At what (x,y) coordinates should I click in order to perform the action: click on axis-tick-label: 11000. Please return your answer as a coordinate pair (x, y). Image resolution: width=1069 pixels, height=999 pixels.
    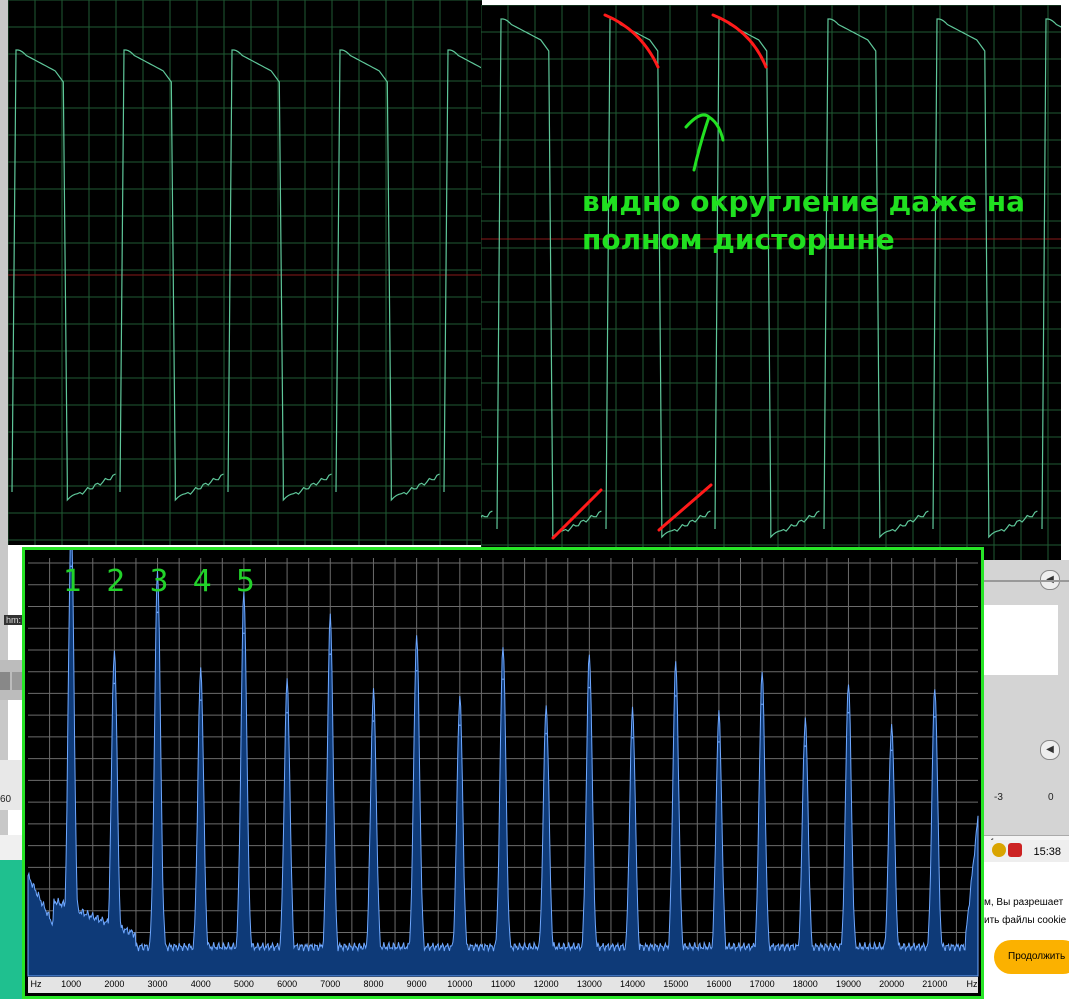
    Looking at the image, I should click on (503, 984).